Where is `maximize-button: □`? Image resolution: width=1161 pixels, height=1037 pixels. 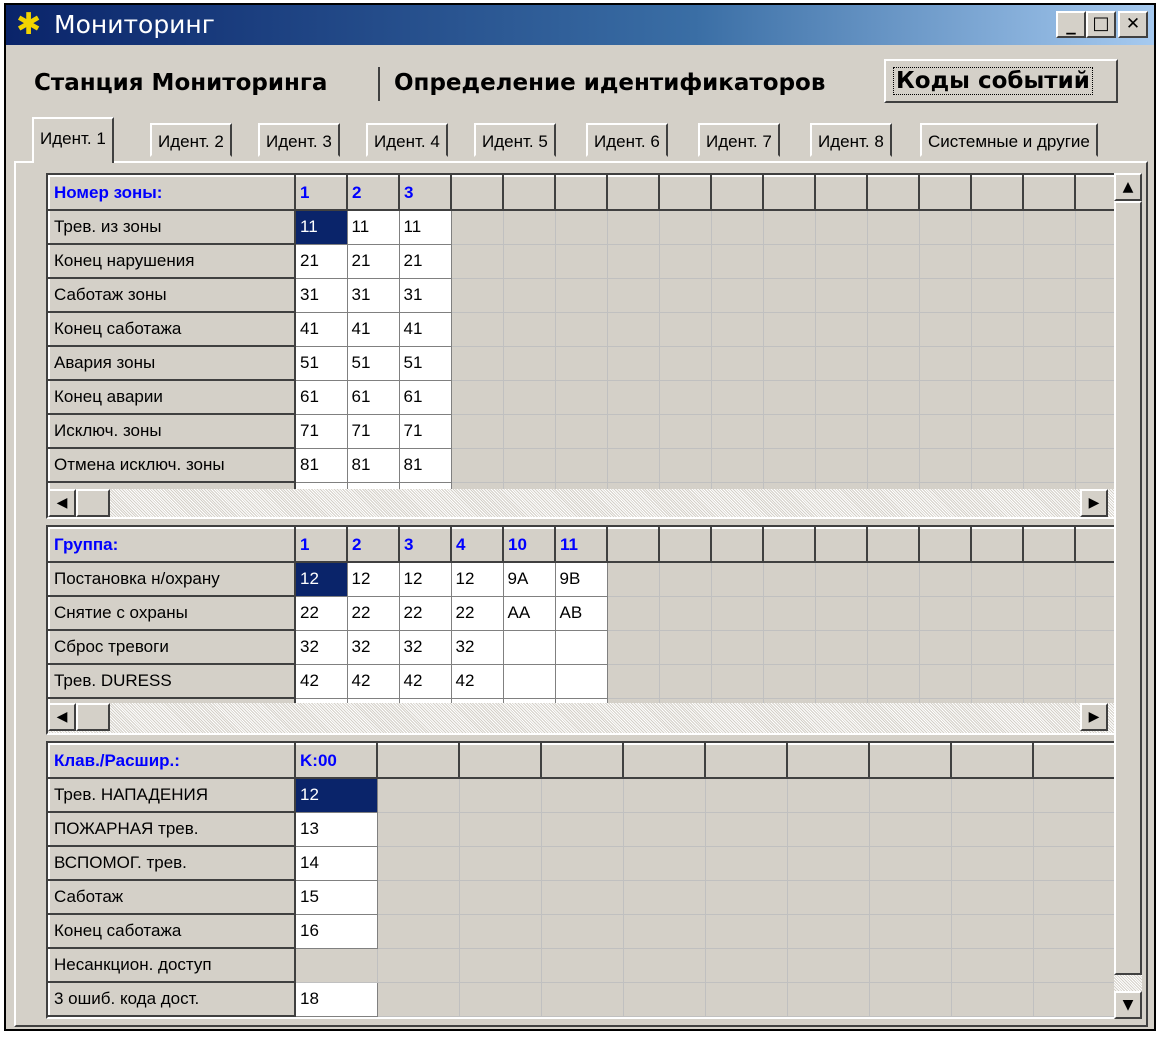
maximize-button: □ is located at coordinates (1101, 24).